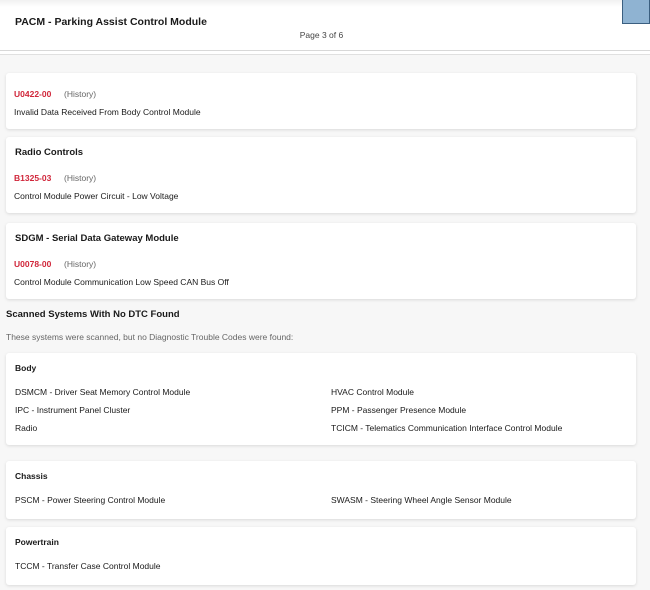 The image size is (650, 590). I want to click on dtc-code: U0078-00, so click(33, 264).